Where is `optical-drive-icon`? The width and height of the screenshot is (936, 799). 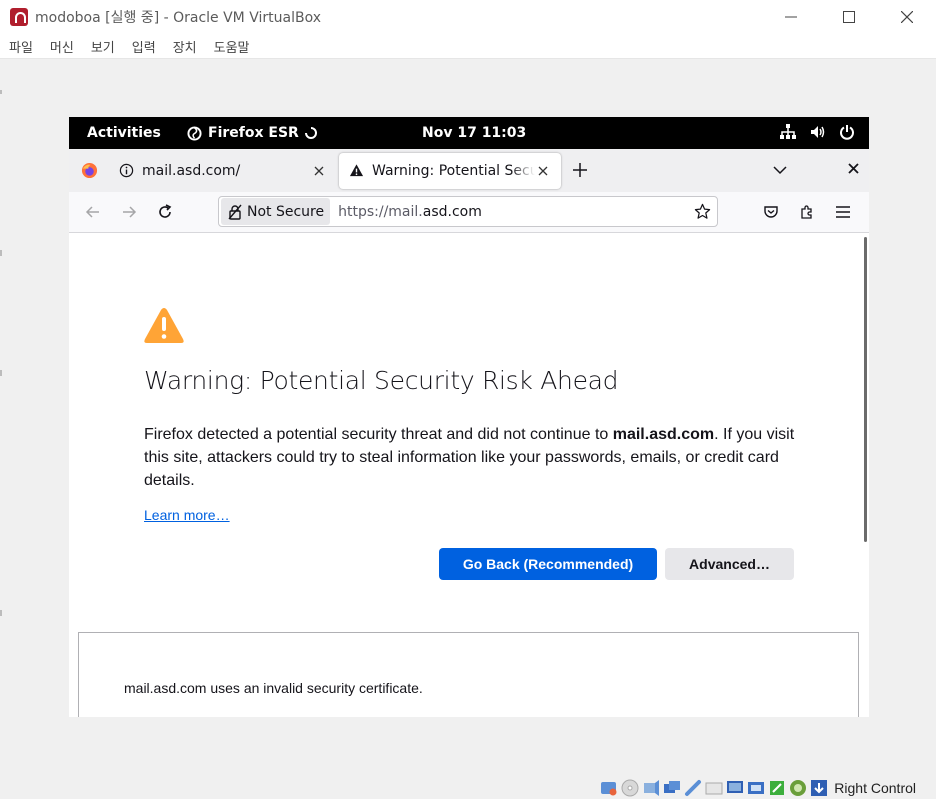
optical-drive-icon is located at coordinates (630, 788).